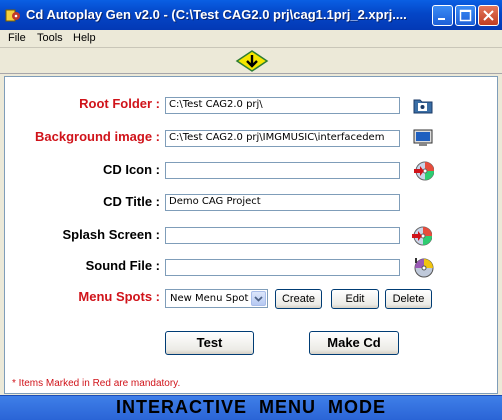  I want to click on root-folder-label: Root Folder :, so click(119, 103).